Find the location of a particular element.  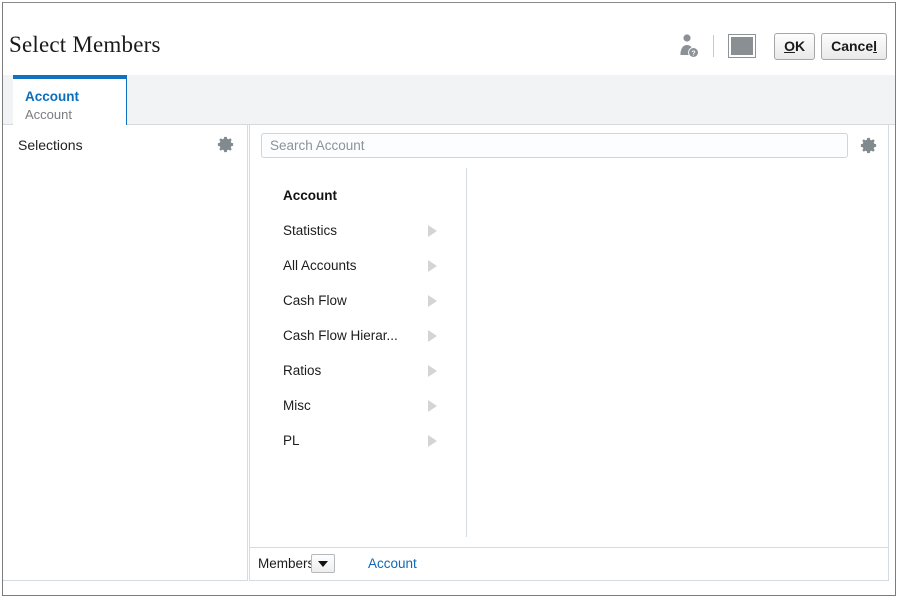

tab-account: Account Account is located at coordinates (70, 100).